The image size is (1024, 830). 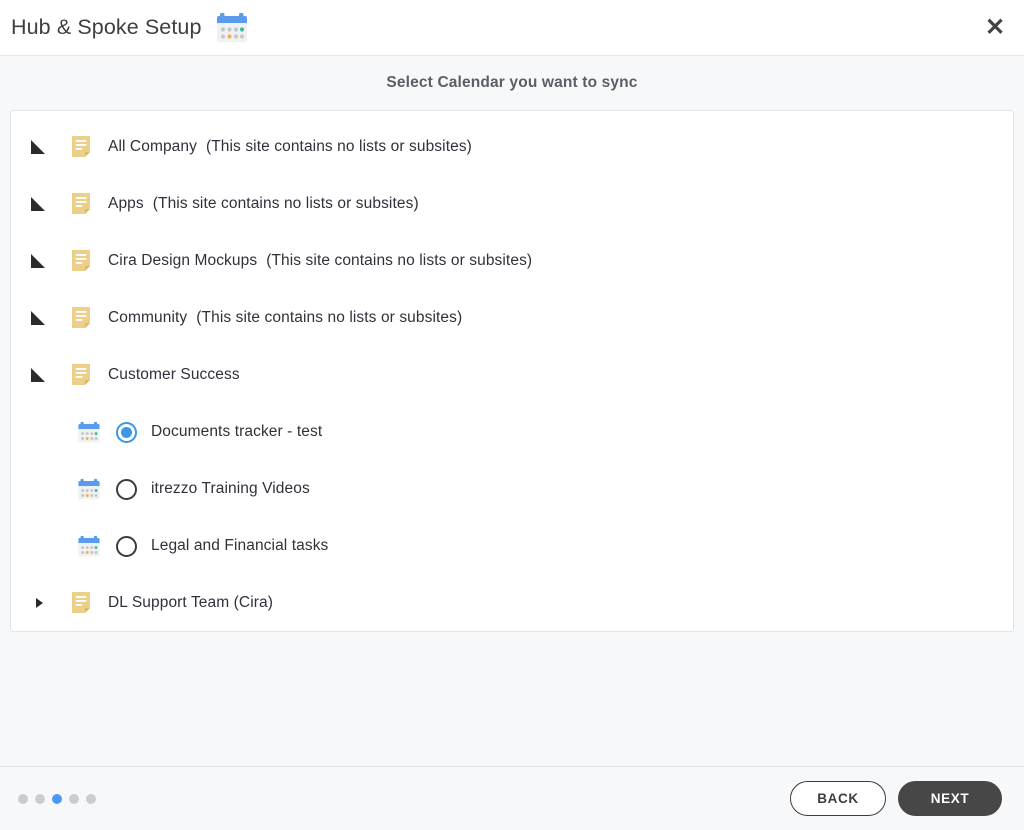 I want to click on row-label: All Company, so click(x=152, y=146).